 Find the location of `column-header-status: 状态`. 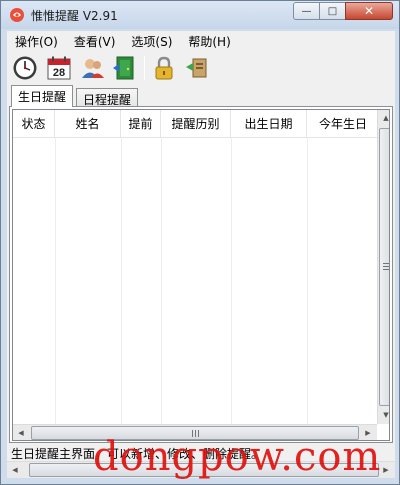

column-header-status: 状态 is located at coordinates (34, 124).